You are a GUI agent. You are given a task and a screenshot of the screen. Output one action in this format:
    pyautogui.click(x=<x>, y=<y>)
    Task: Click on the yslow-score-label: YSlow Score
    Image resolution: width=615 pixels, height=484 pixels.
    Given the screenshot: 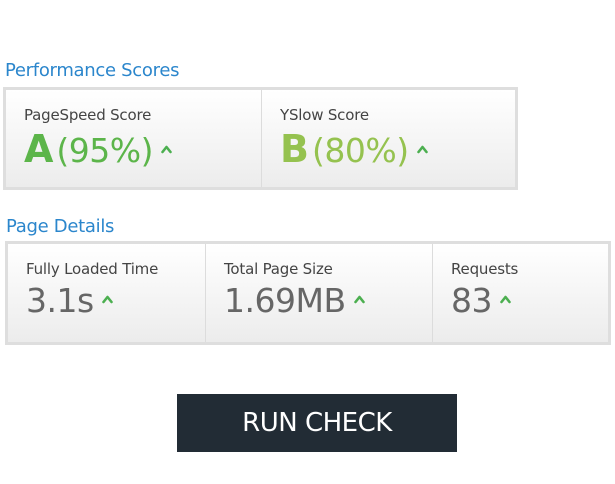 What is the action you would take?
    pyautogui.click(x=324, y=115)
    